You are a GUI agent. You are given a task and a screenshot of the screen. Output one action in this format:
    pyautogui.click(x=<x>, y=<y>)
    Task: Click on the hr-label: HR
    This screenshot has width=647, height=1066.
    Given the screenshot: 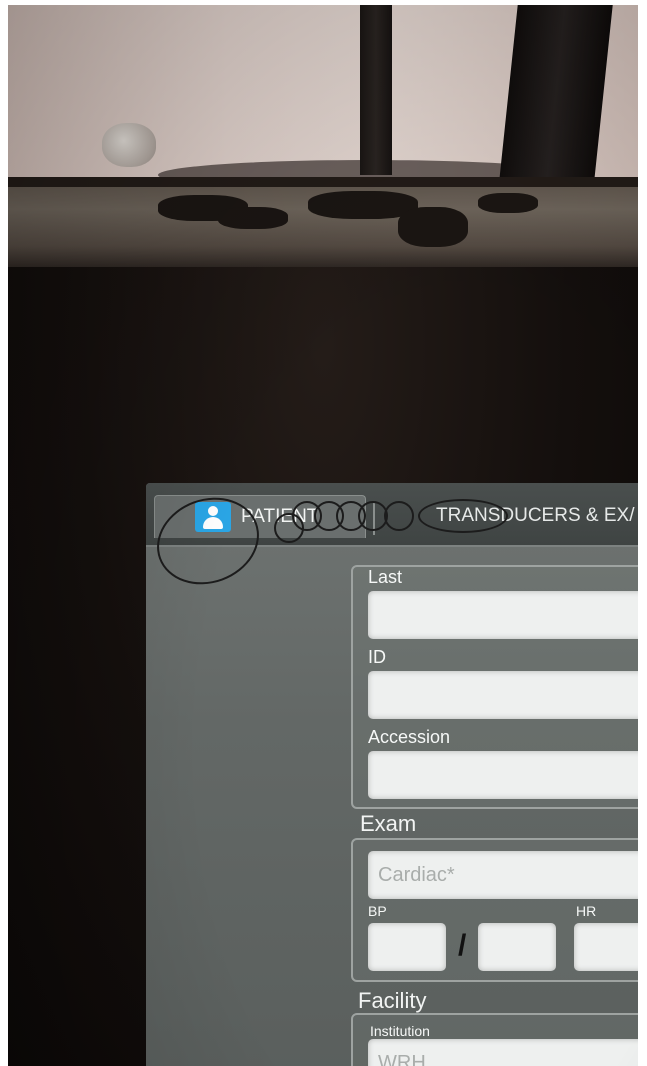 What is the action you would take?
    pyautogui.click(x=586, y=911)
    